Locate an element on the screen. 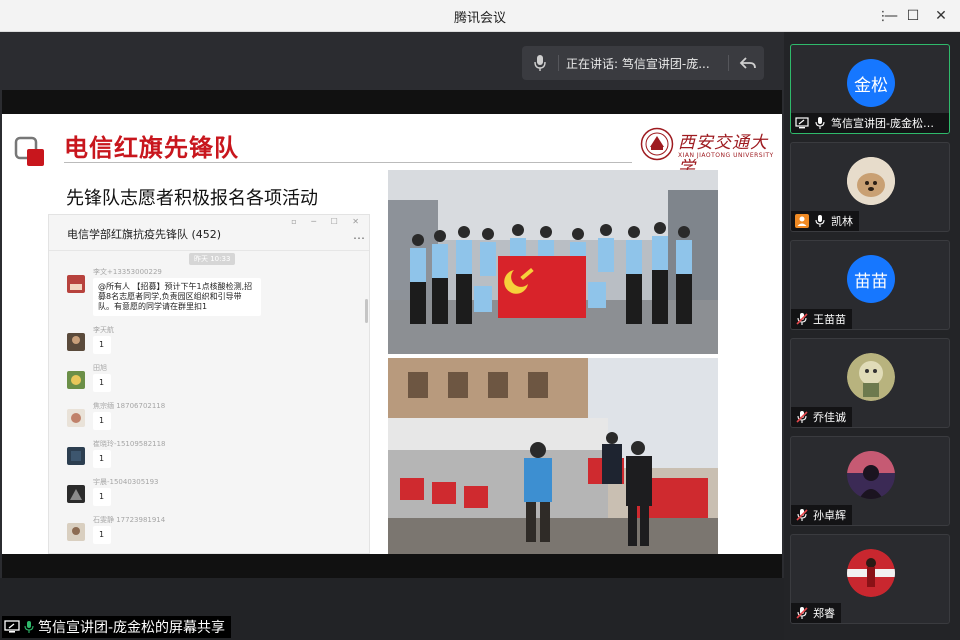 This screenshot has width=960, height=640. close-button: ✕ is located at coordinates (941, 16).